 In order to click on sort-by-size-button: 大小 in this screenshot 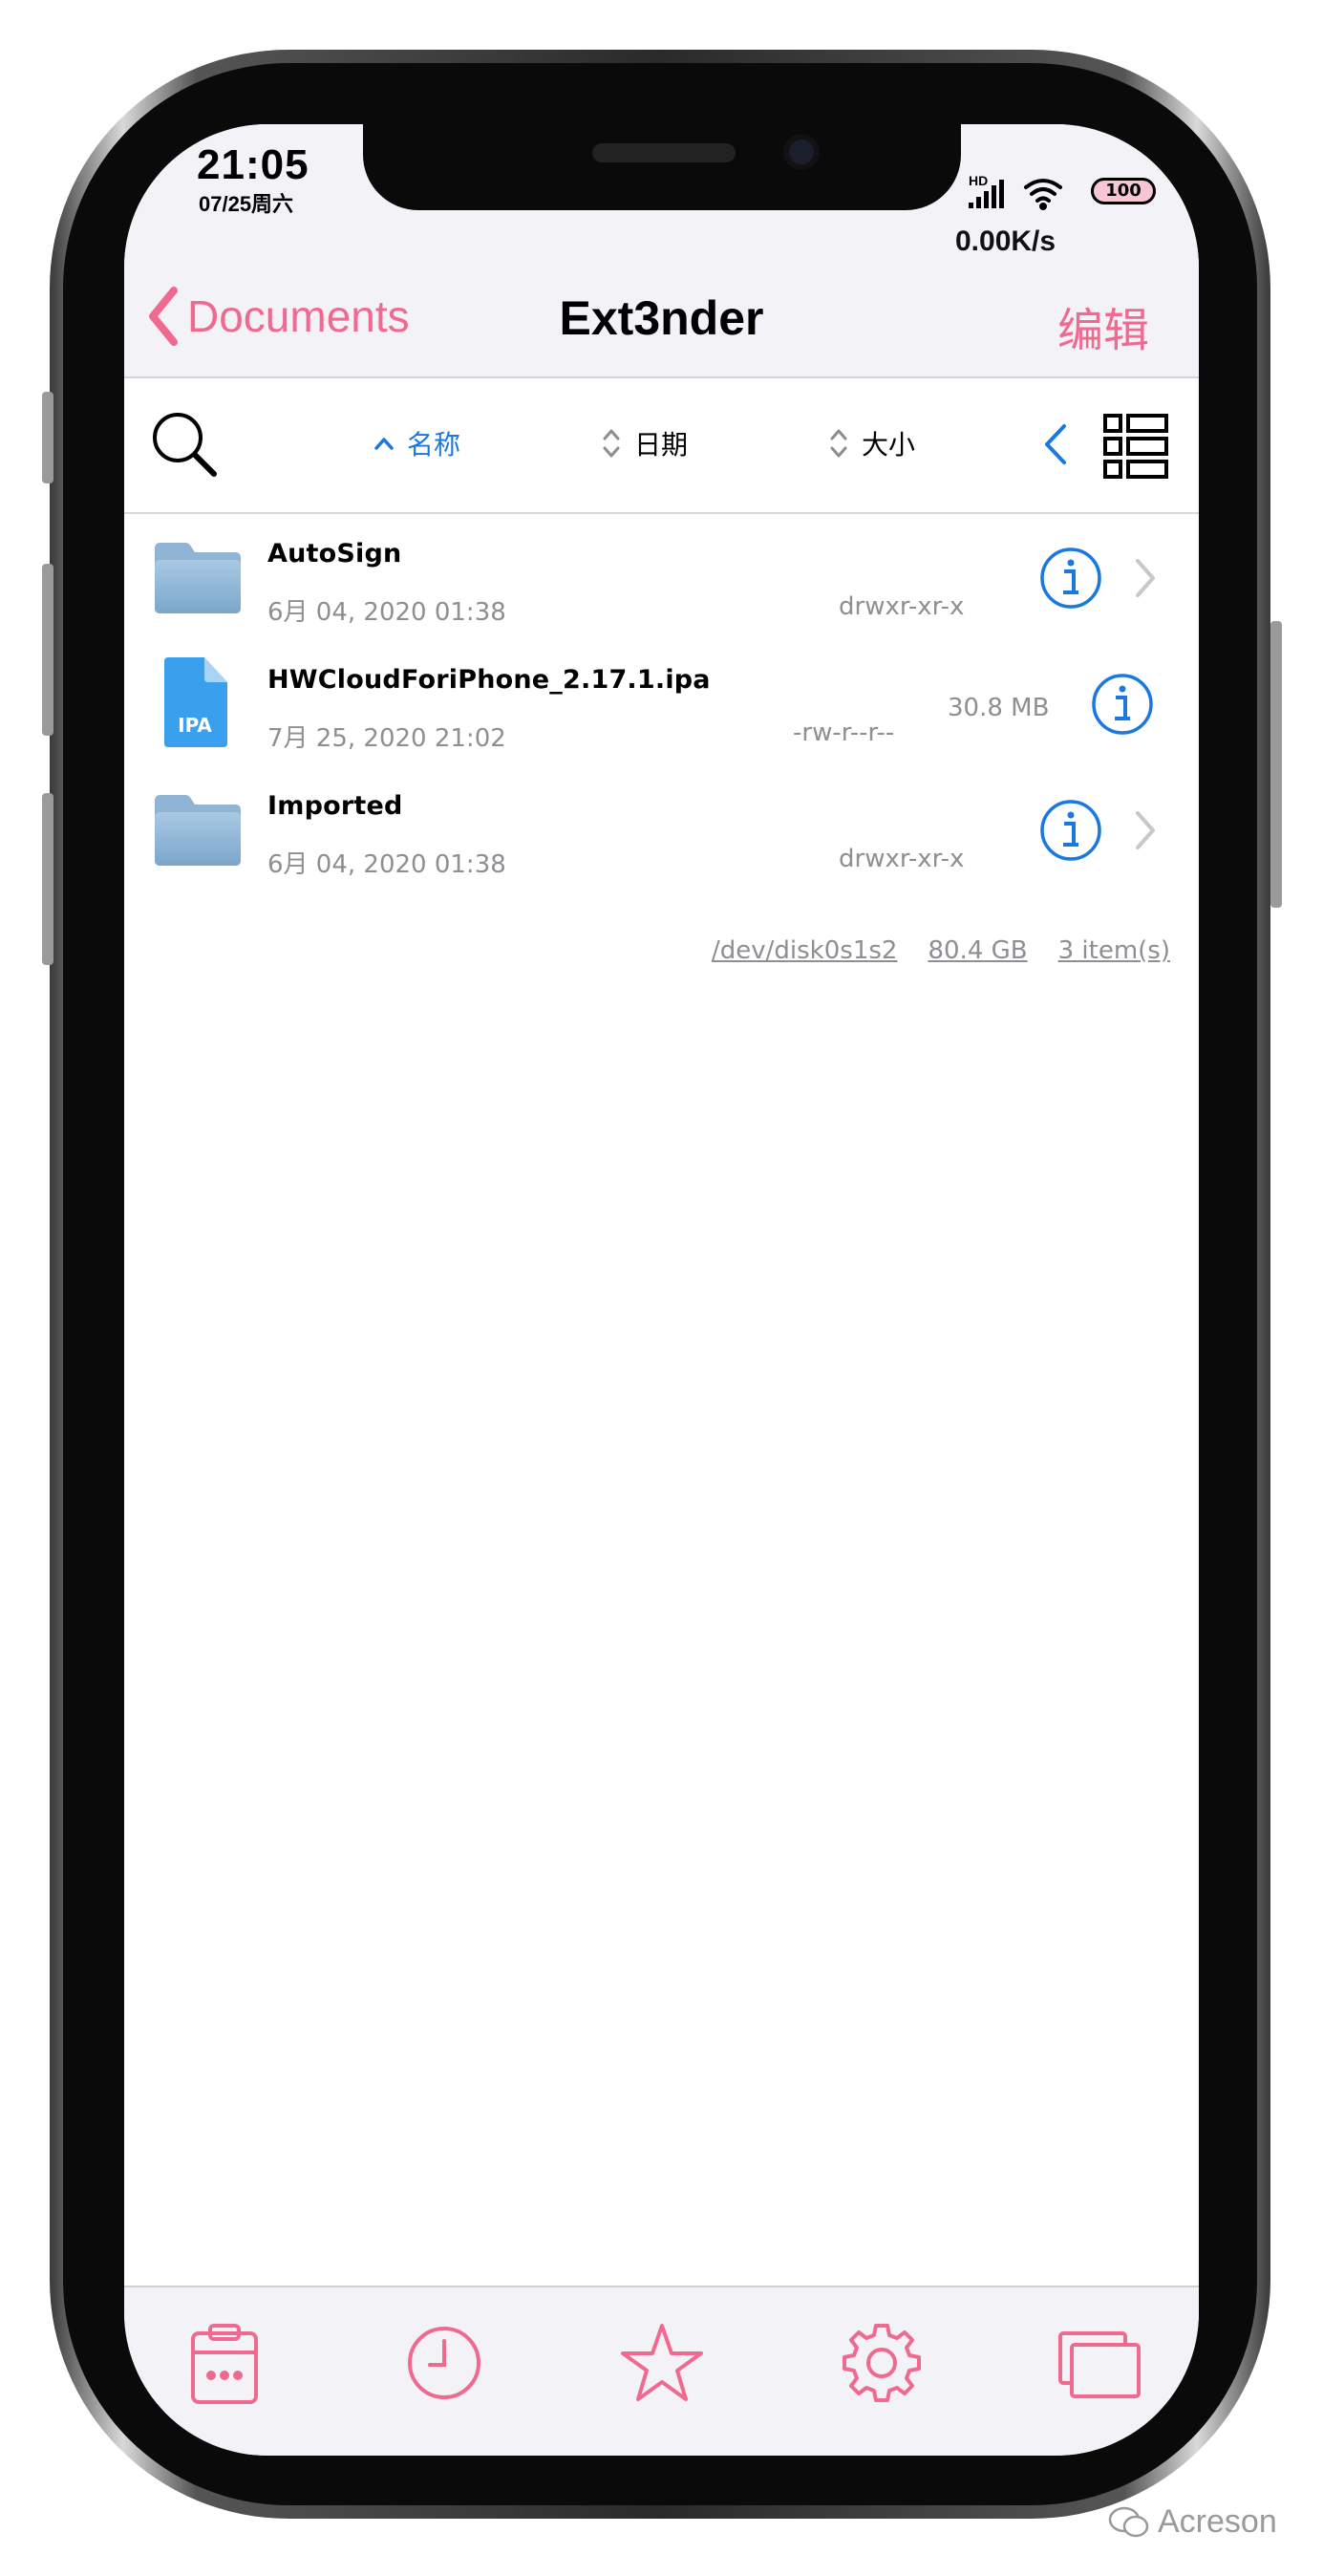, I will do `click(872, 443)`.